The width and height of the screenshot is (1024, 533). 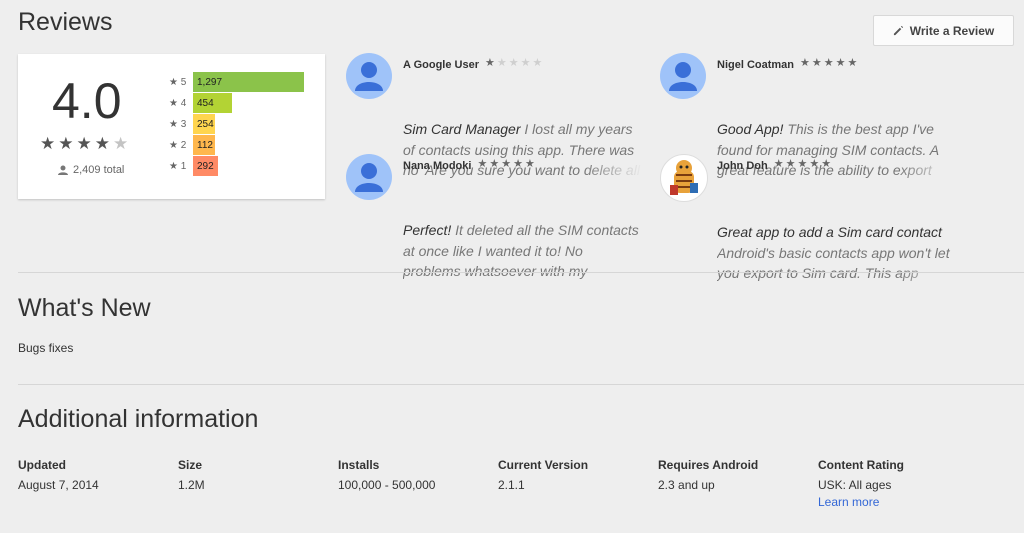 I want to click on histogram-row: ★ 3 254, so click(x=192, y=124).